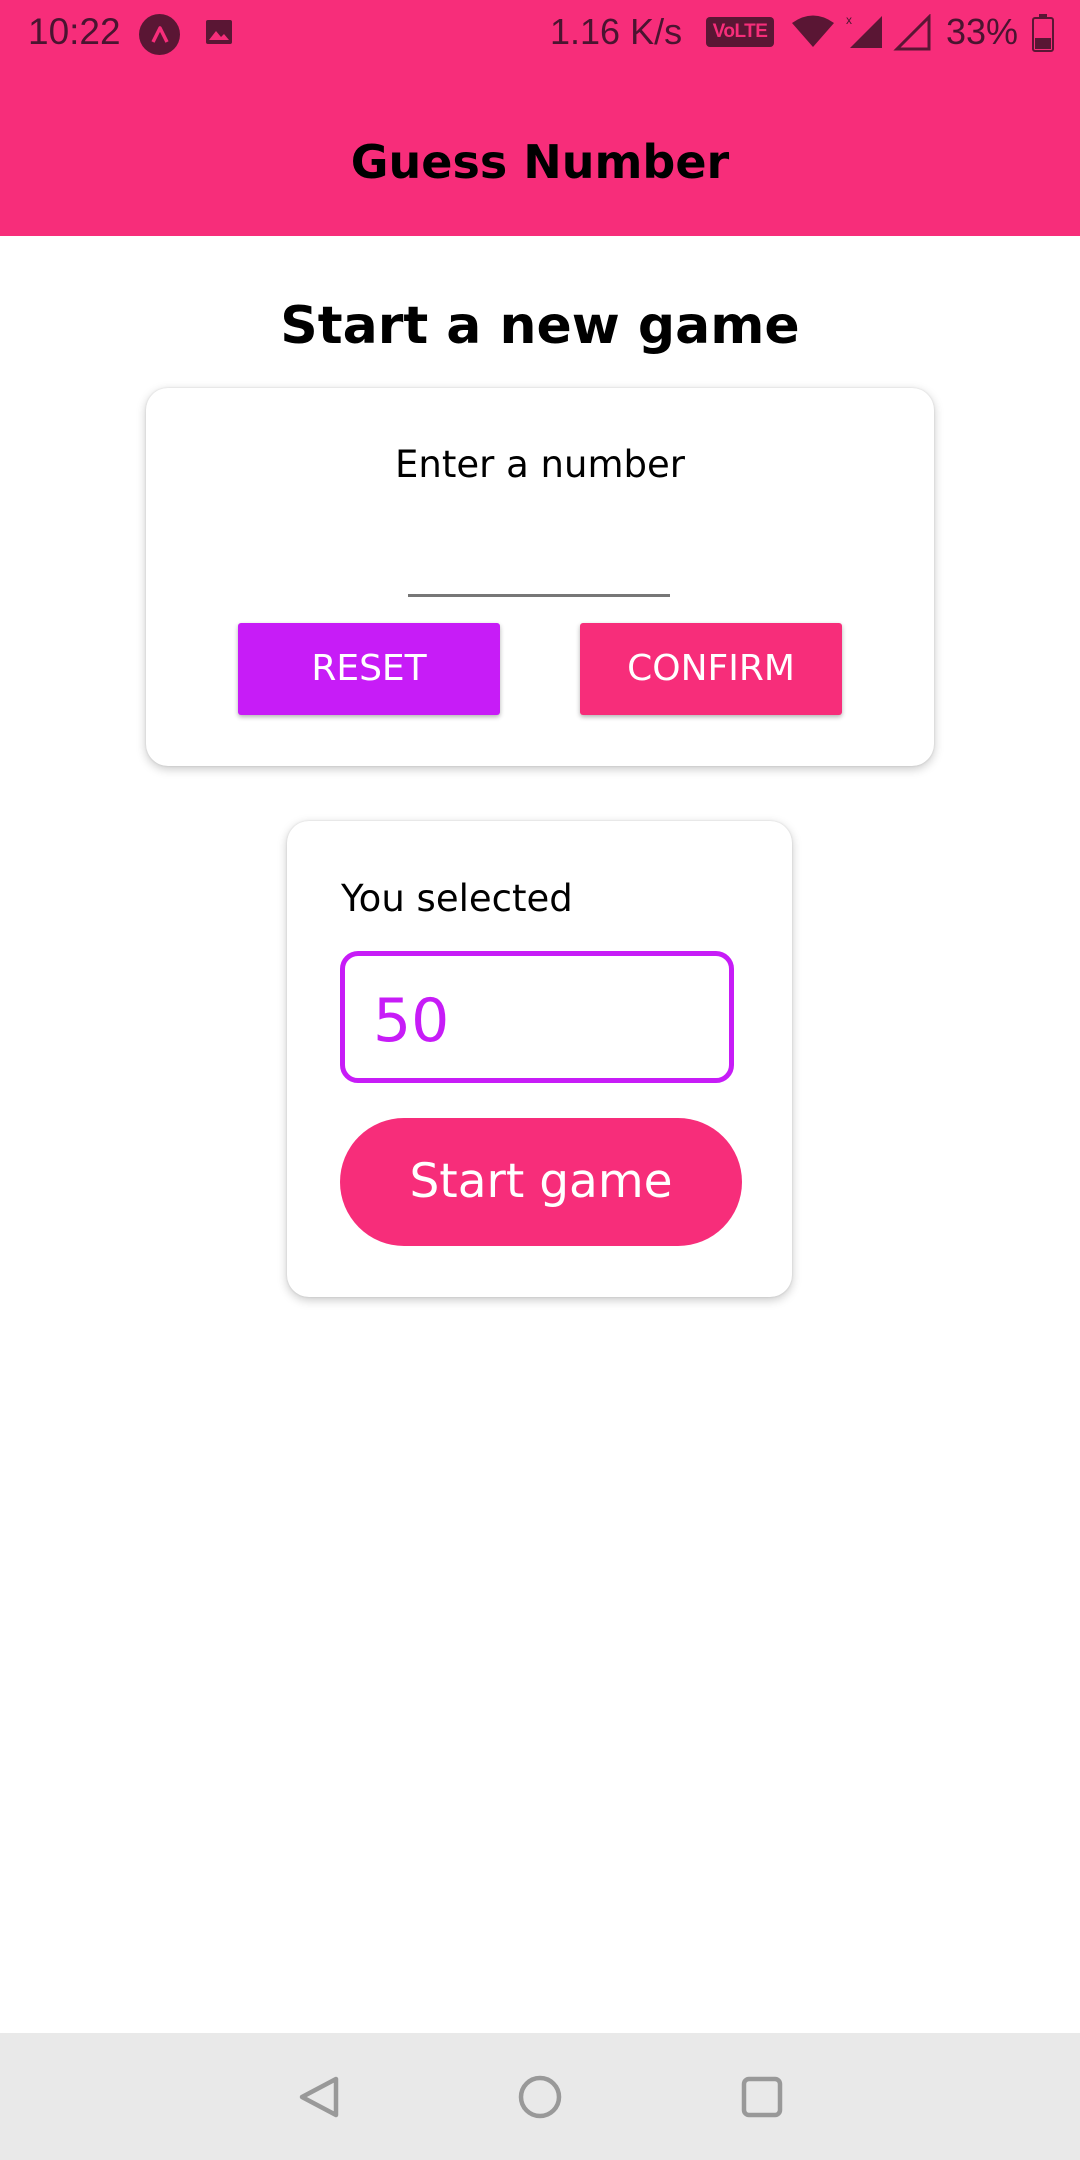 Image resolution: width=1080 pixels, height=2160 pixels. Describe the element at coordinates (74, 31) in the screenshot. I see `status-time: 10:22` at that location.